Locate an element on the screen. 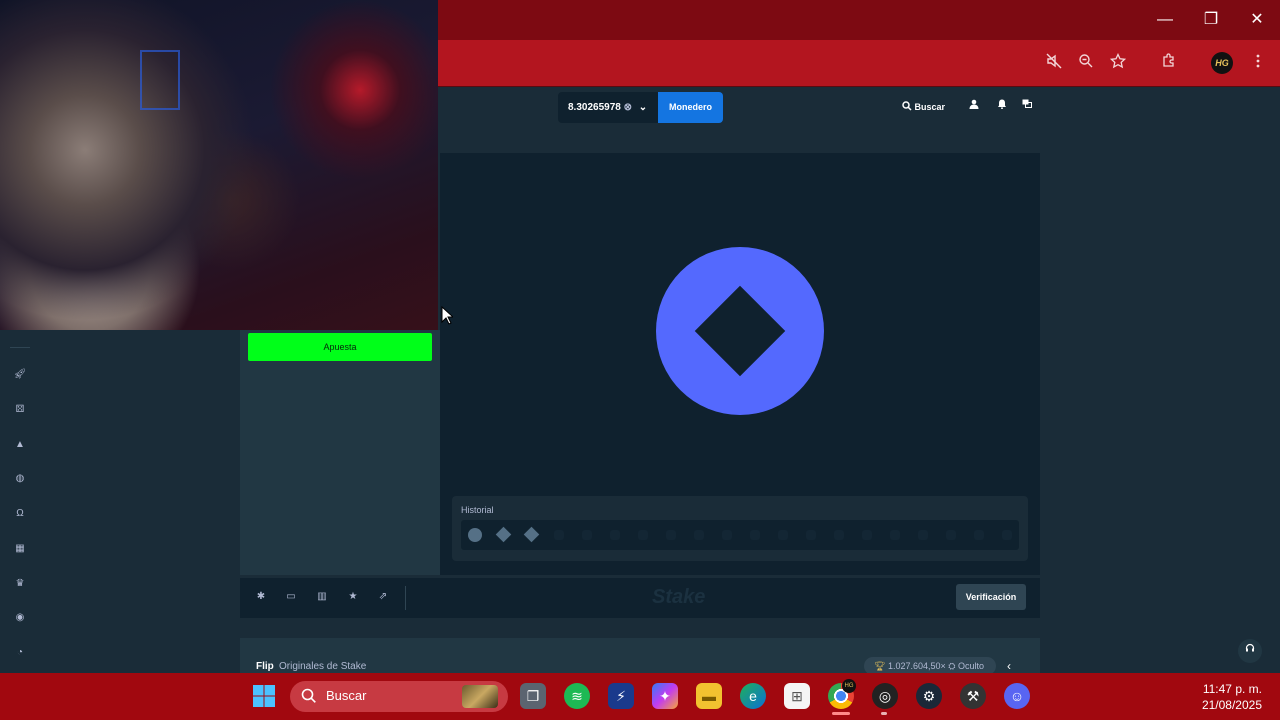 This screenshot has width=1280, height=720. gamebar-divider is located at coordinates (405, 598).